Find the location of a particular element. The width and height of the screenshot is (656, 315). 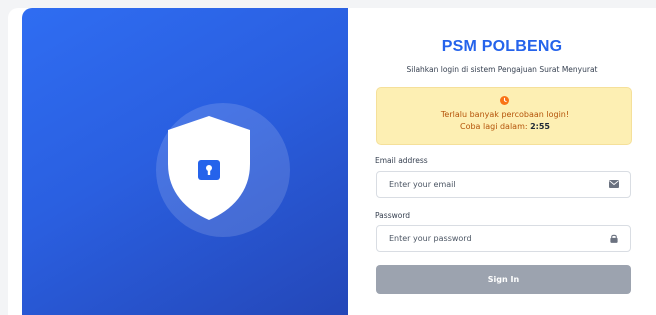

email-field: Enter your email is located at coordinates (503, 184).